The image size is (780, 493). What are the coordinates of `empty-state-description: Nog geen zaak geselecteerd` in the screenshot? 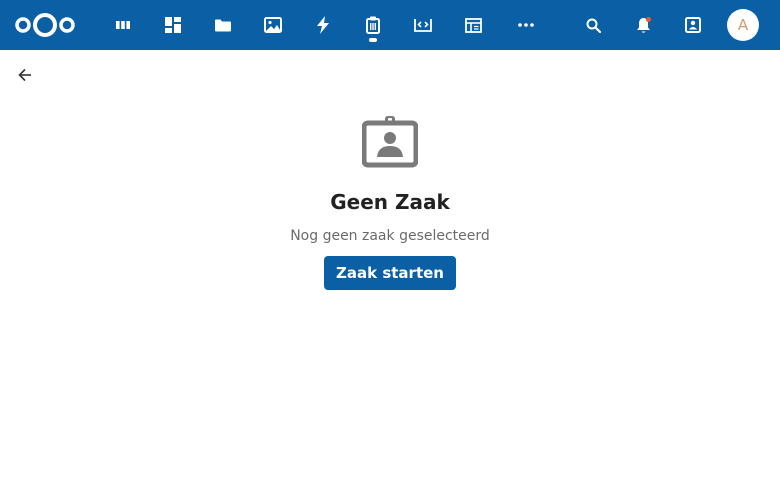 It's located at (390, 236).